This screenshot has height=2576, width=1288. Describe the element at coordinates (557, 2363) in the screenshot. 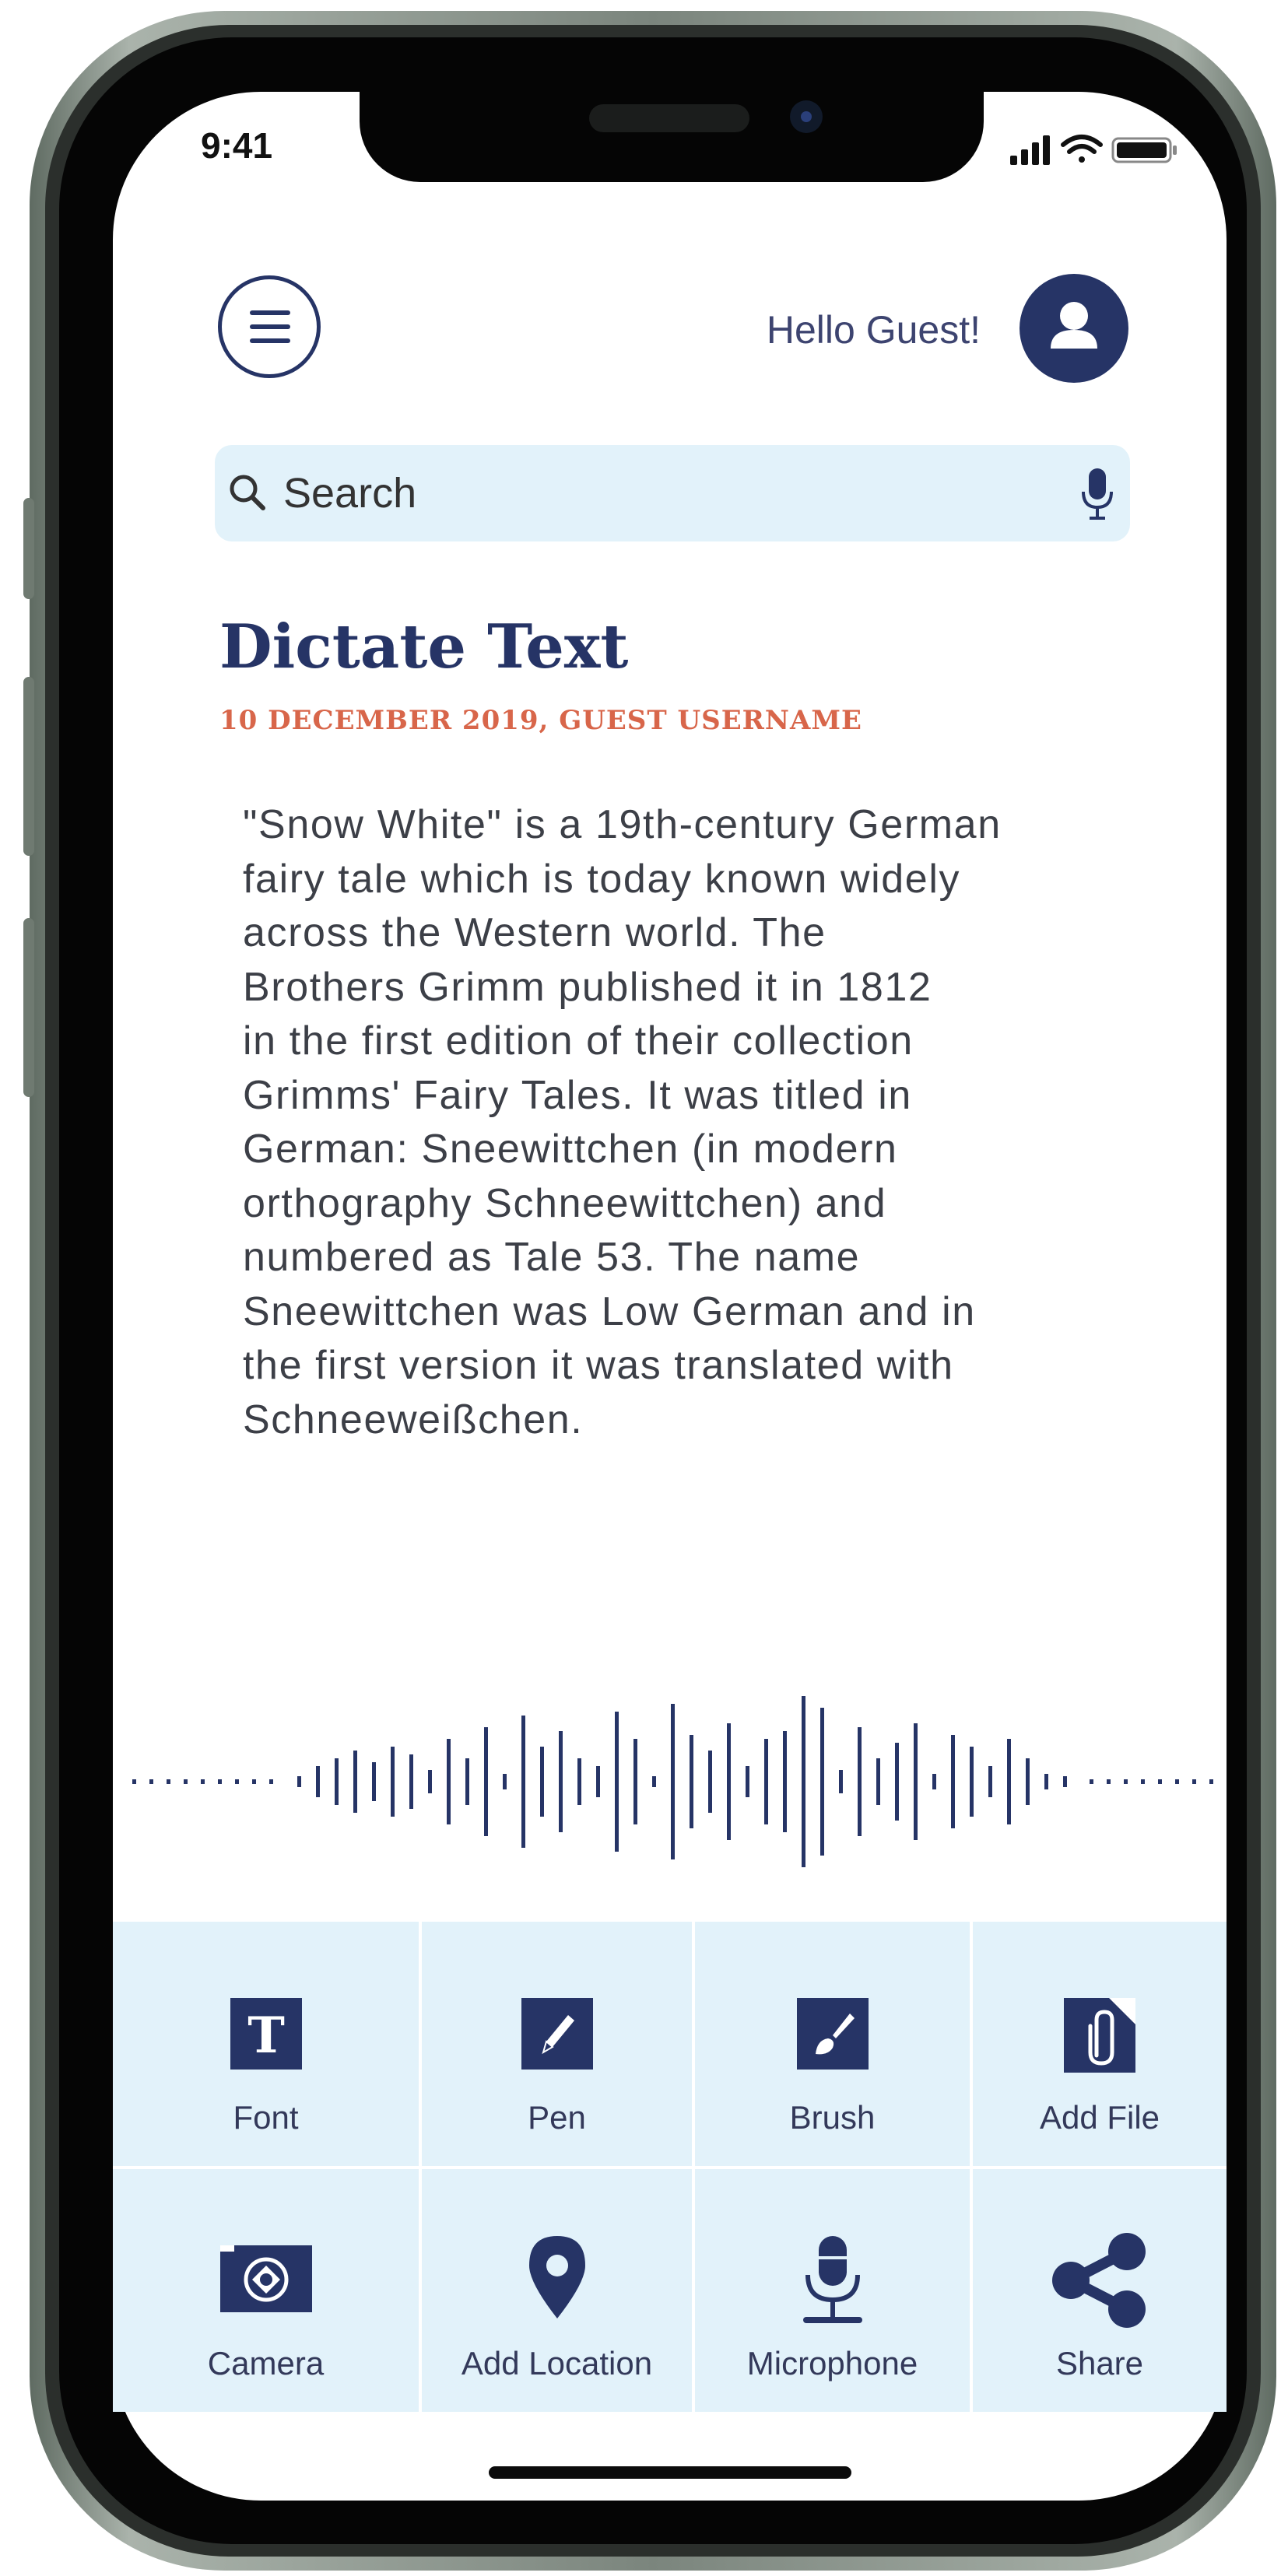

I see `tool-label: Add Location` at that location.